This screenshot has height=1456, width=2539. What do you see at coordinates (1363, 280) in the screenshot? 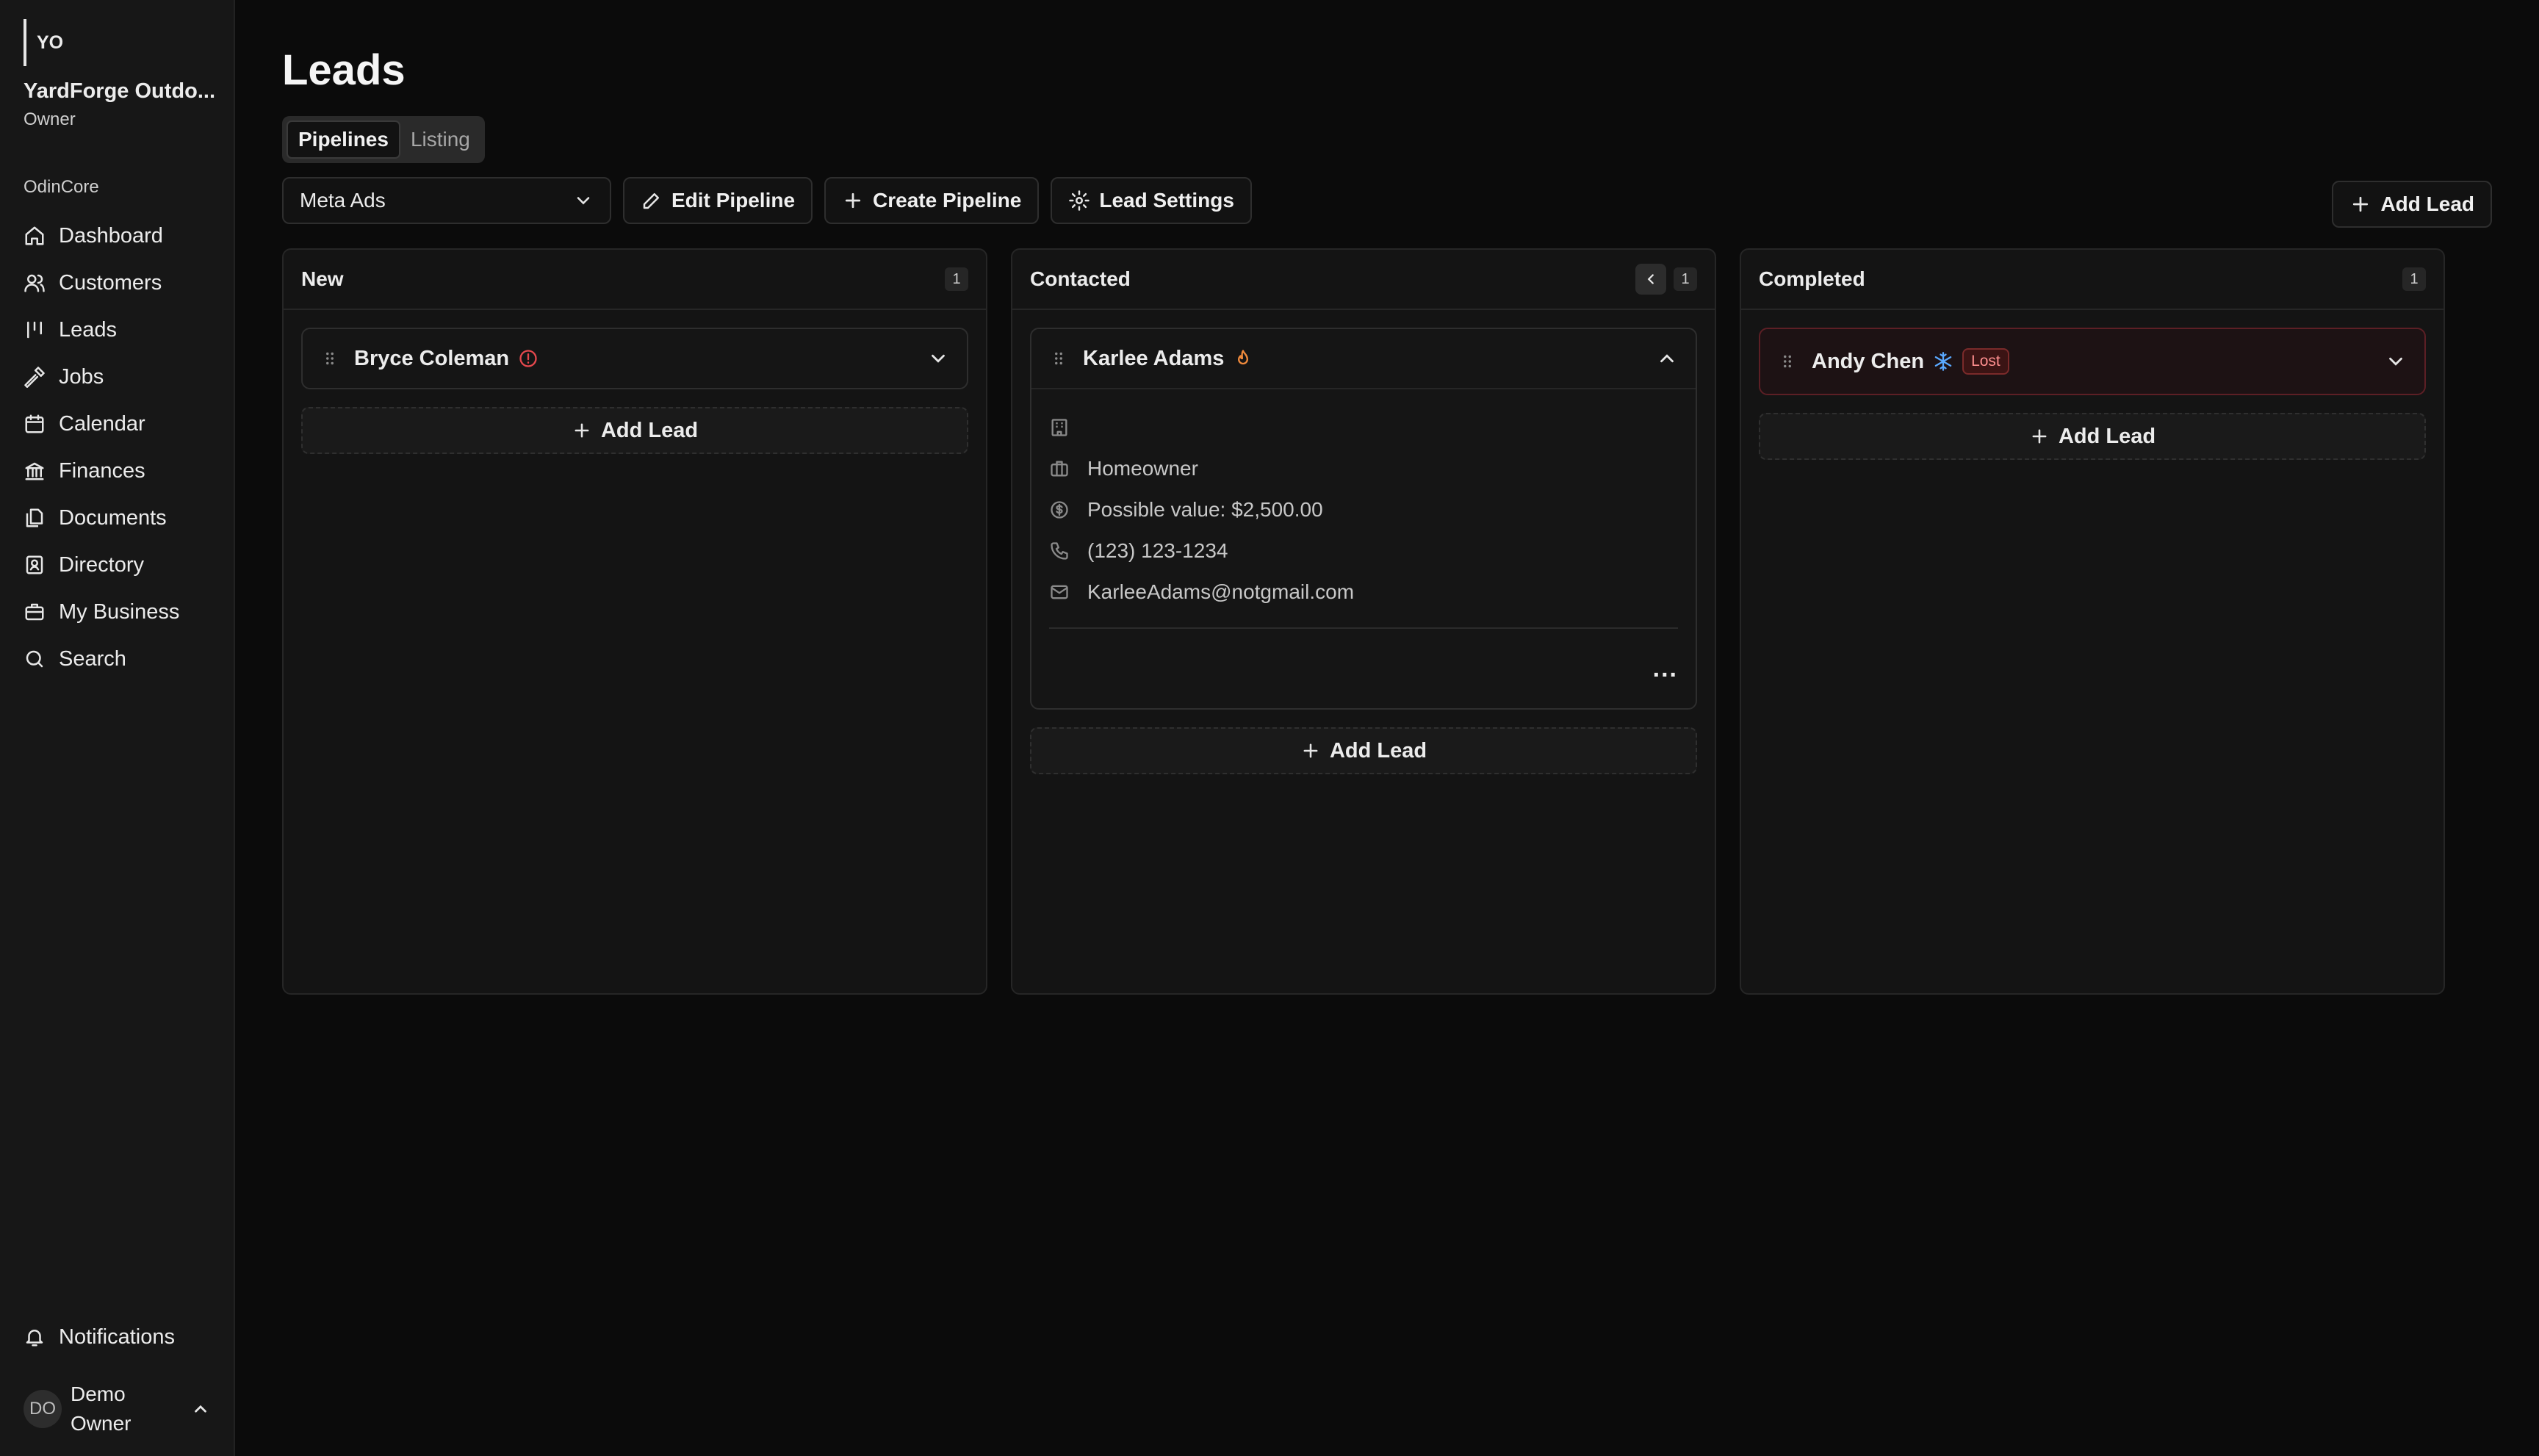
I see `column-header: Contacted 1` at bounding box center [1363, 280].